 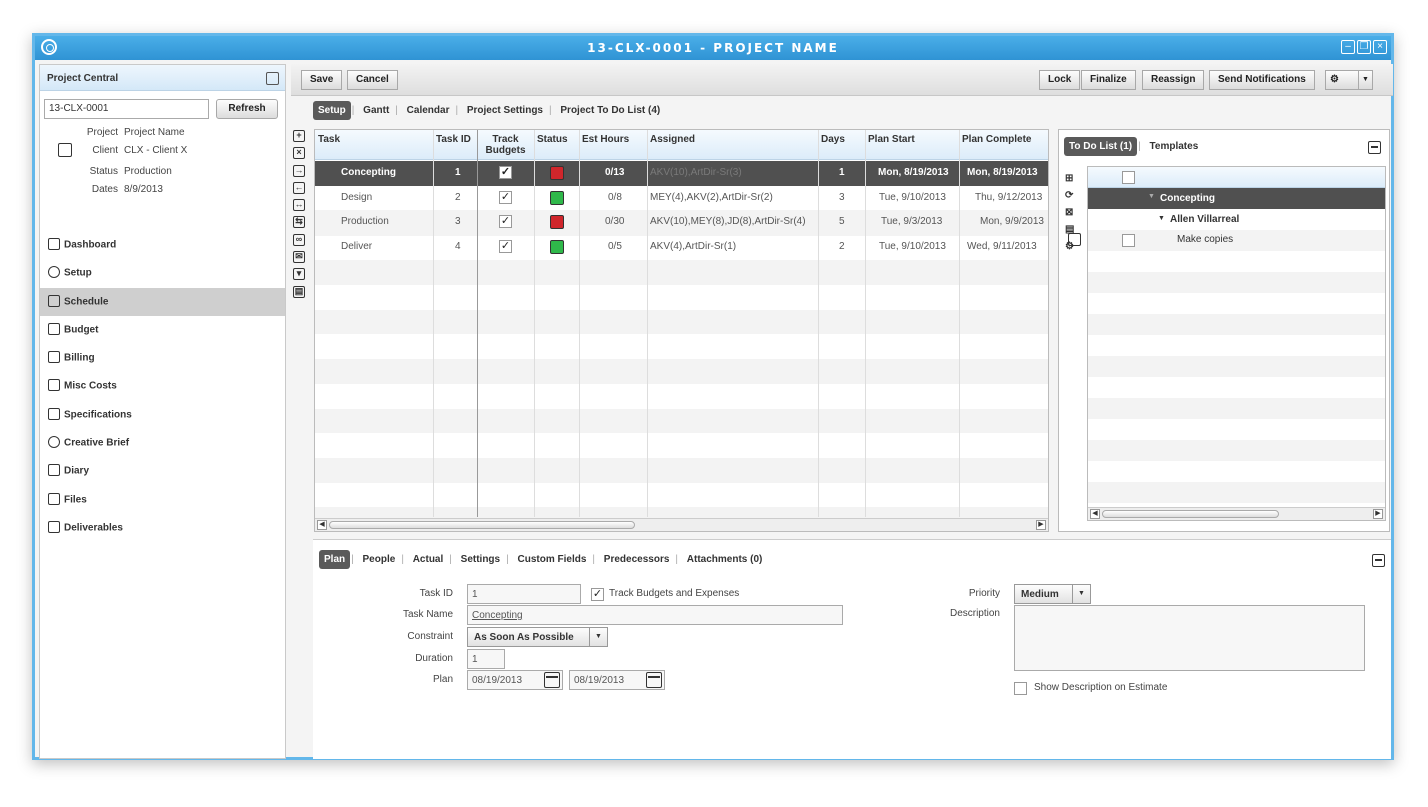 What do you see at coordinates (1236, 240) in the screenshot?
I see `tree-row-item: Make copies` at bounding box center [1236, 240].